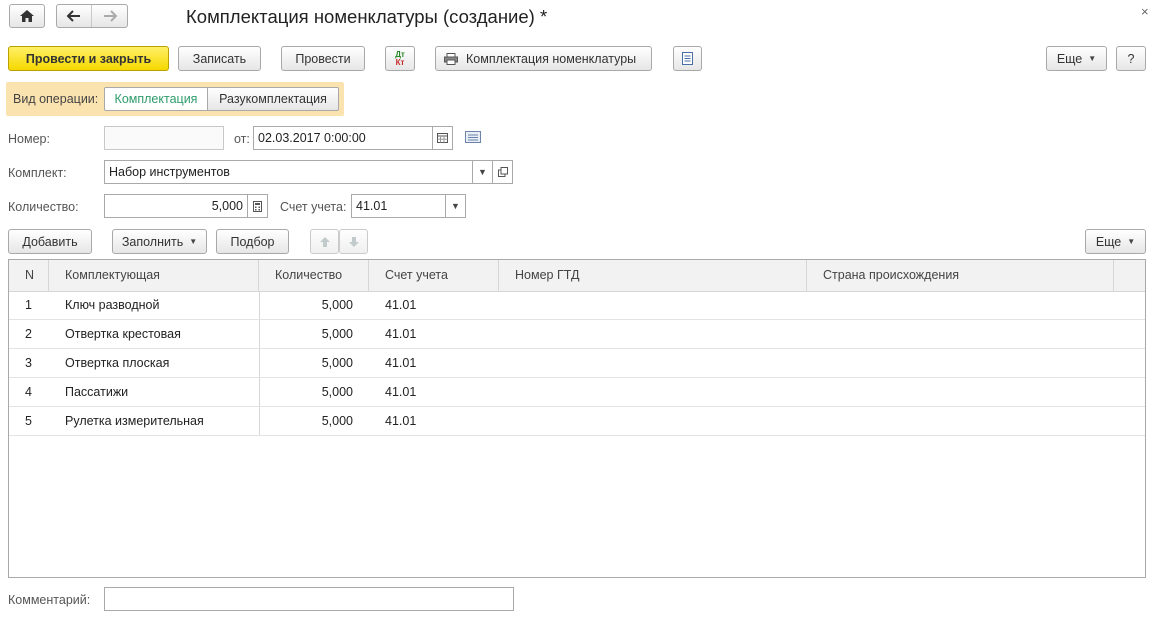 The width and height of the screenshot is (1161, 617). What do you see at coordinates (56, 99) in the screenshot?
I see `operation-type-label: Вид операции:` at bounding box center [56, 99].